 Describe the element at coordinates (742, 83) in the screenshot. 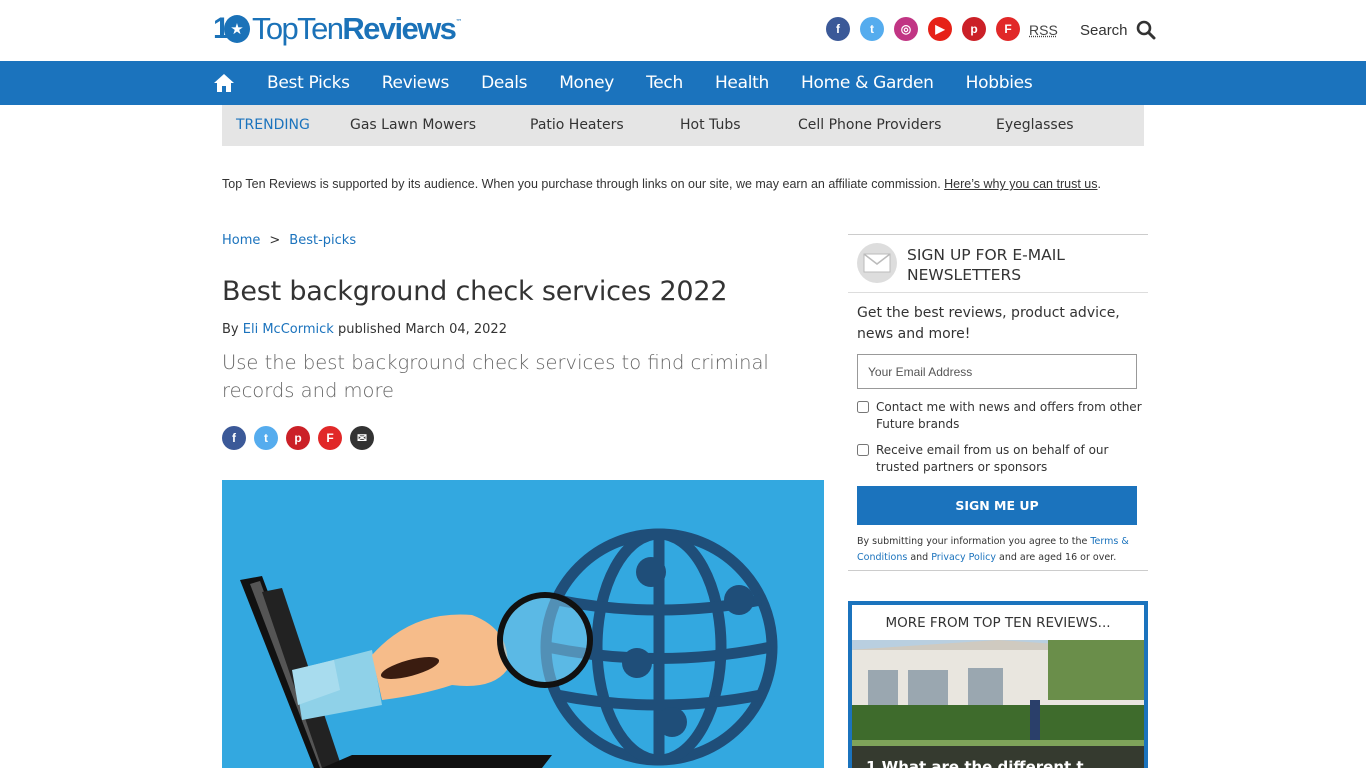

I see `nav-item-health: Health` at that location.